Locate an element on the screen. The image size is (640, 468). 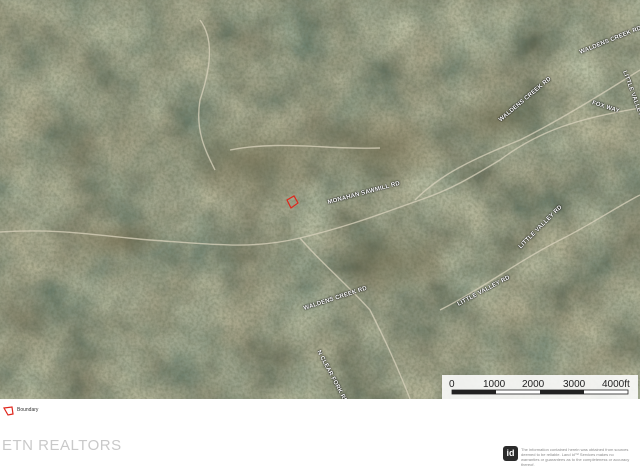
scale-graphic is located at coordinates (540, 392).